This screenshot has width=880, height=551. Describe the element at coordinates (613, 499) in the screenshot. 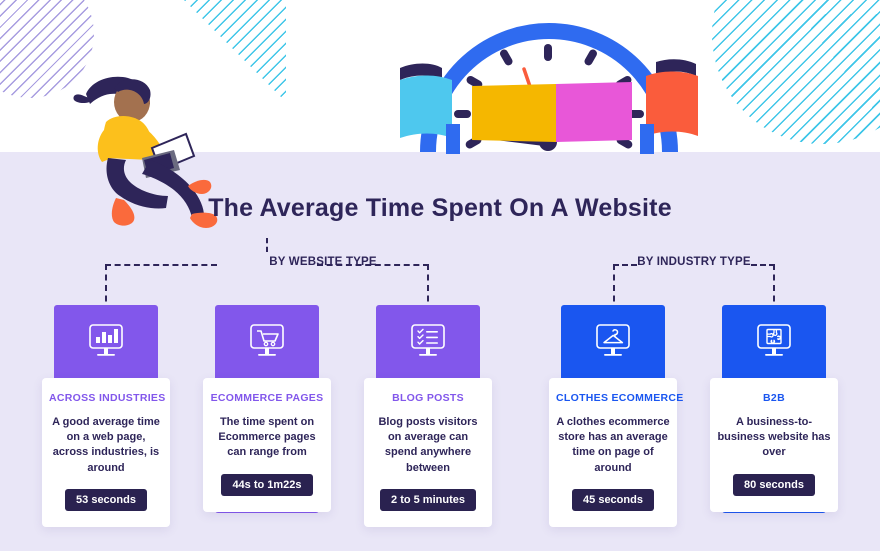

I see `card-value-badge: 45 seconds` at that location.